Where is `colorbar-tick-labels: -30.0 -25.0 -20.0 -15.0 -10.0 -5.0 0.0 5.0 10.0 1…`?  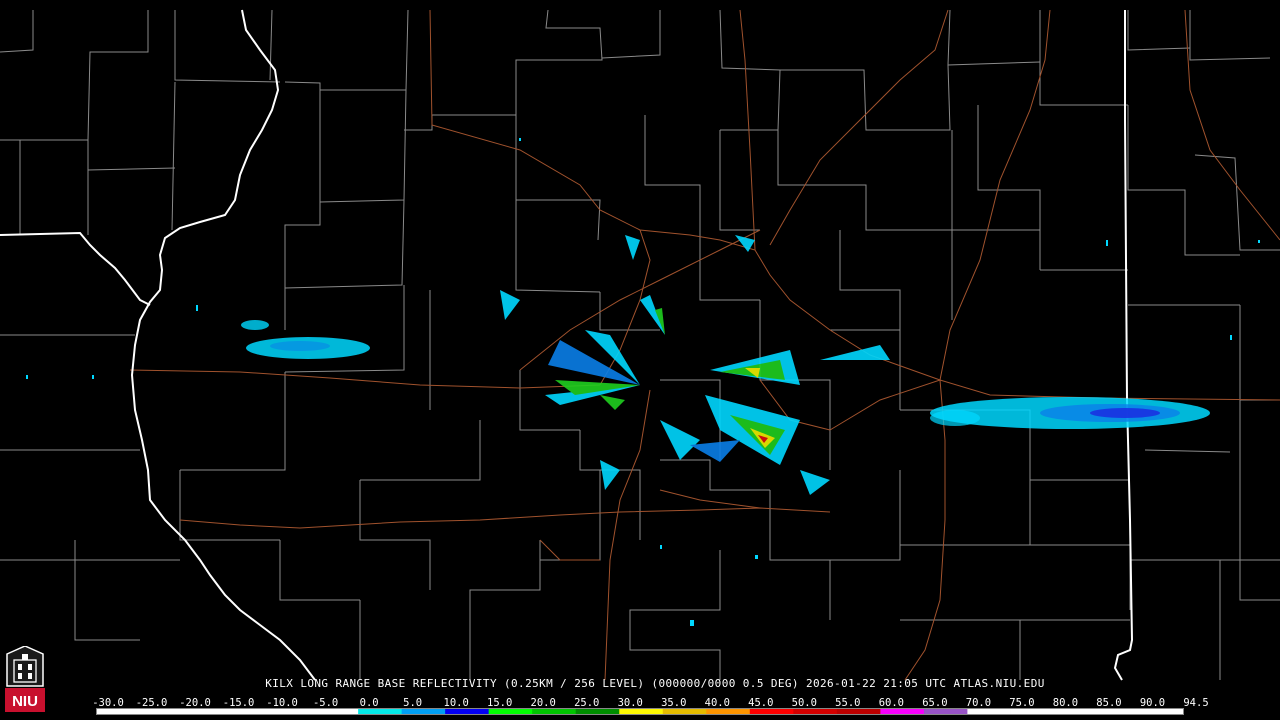
colorbar-tick-labels: -30.0 -25.0 -20.0 -15.0 -10.0 -5.0 0.0 5.0 10.0 1… is located at coordinates (640, 703).